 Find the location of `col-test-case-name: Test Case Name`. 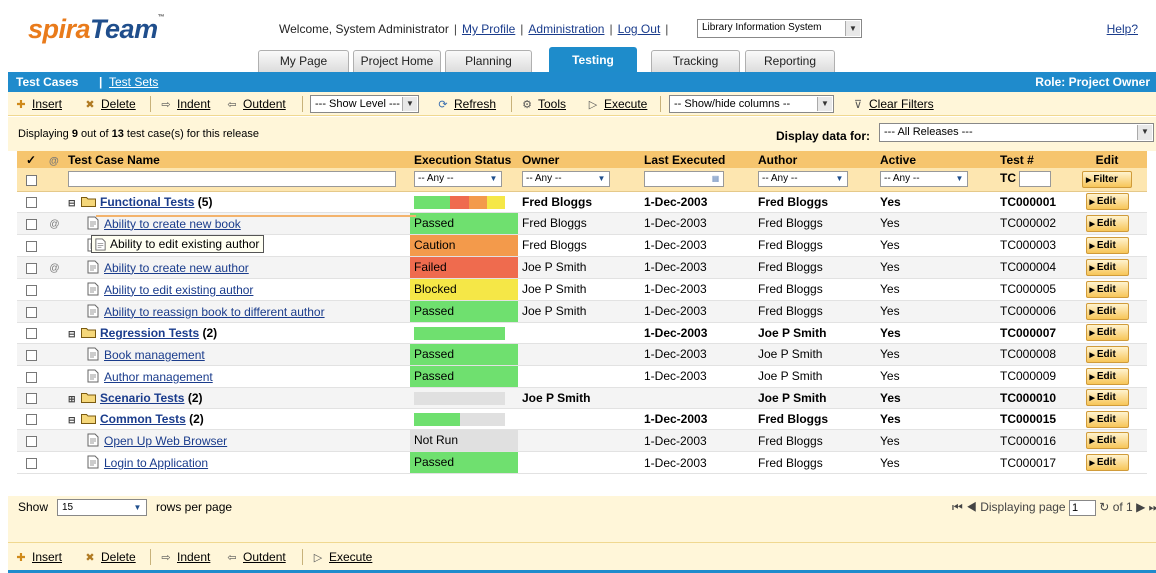

col-test-case-name: Test Case Name is located at coordinates (237, 159).